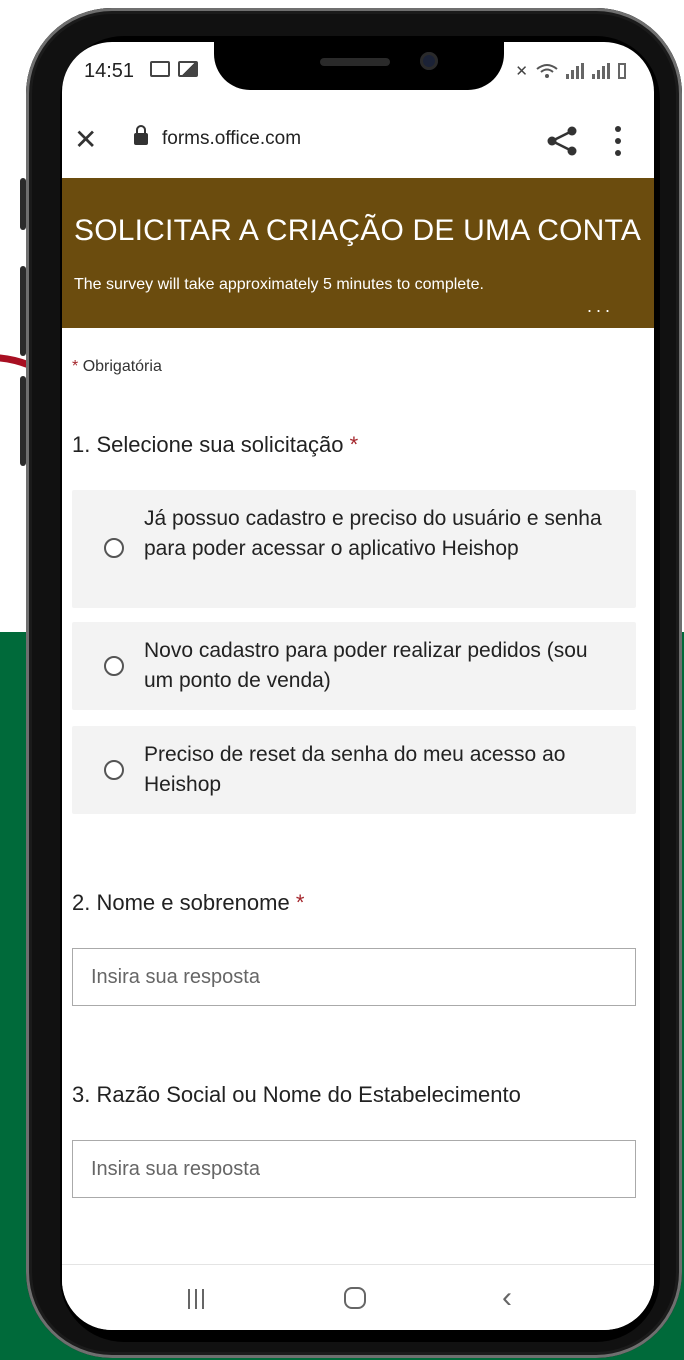 The width and height of the screenshot is (684, 1360). What do you see at coordinates (358, 141) in the screenshot?
I see `browser-bar: ✕ forms.office.com` at bounding box center [358, 141].